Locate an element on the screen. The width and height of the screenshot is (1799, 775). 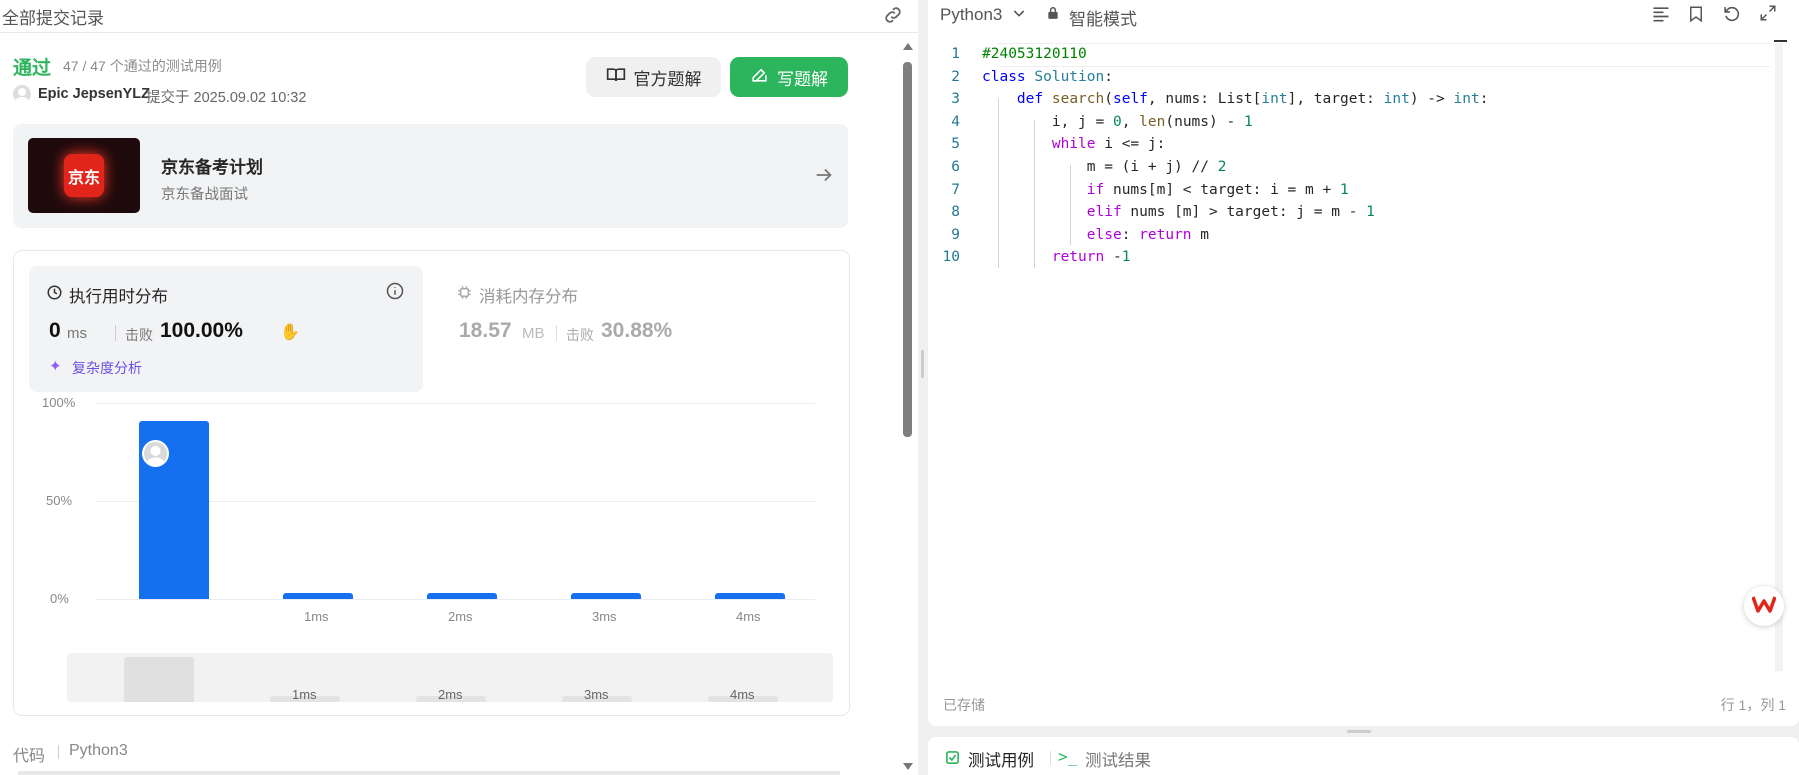
promo-subtitle: 京东备战面试 is located at coordinates (204, 195).